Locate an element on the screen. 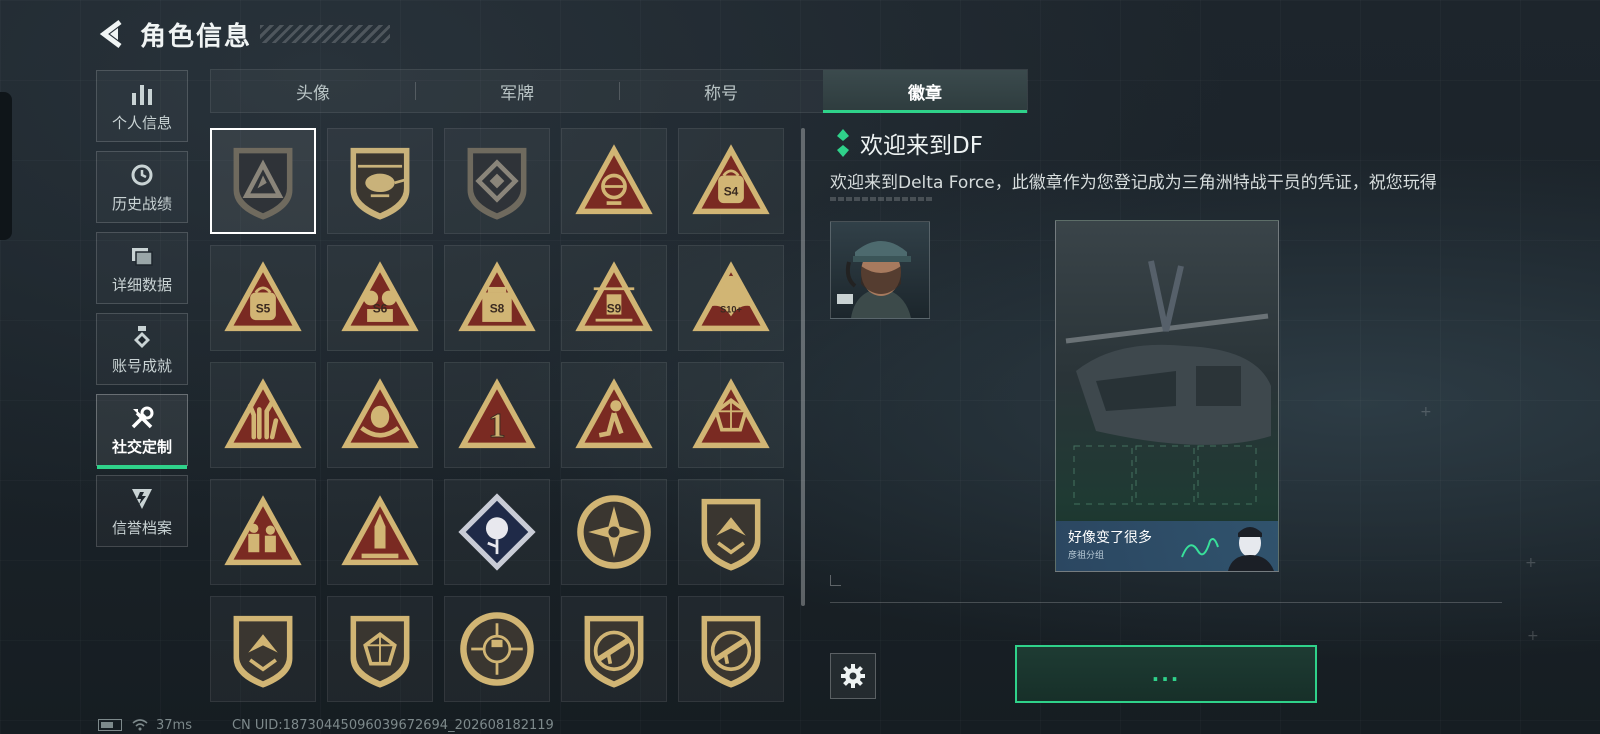 This screenshot has height=734, width=1600. settings-button is located at coordinates (853, 676).